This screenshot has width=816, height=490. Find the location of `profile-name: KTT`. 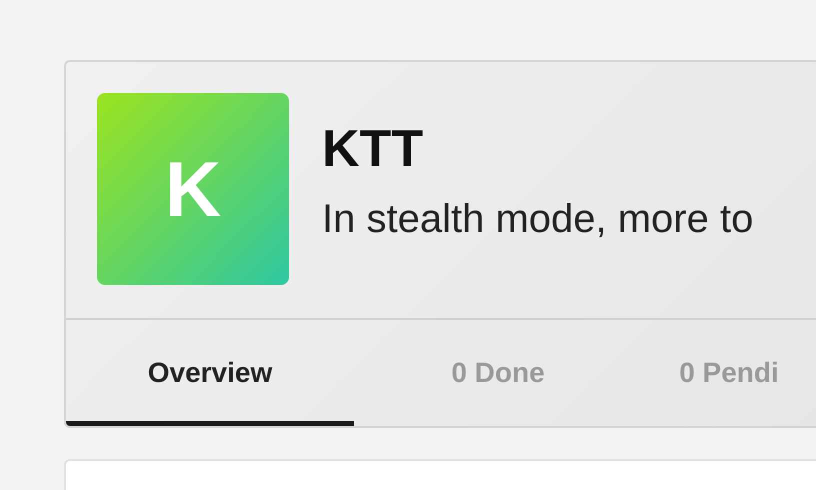

profile-name: KTT is located at coordinates (373, 149).